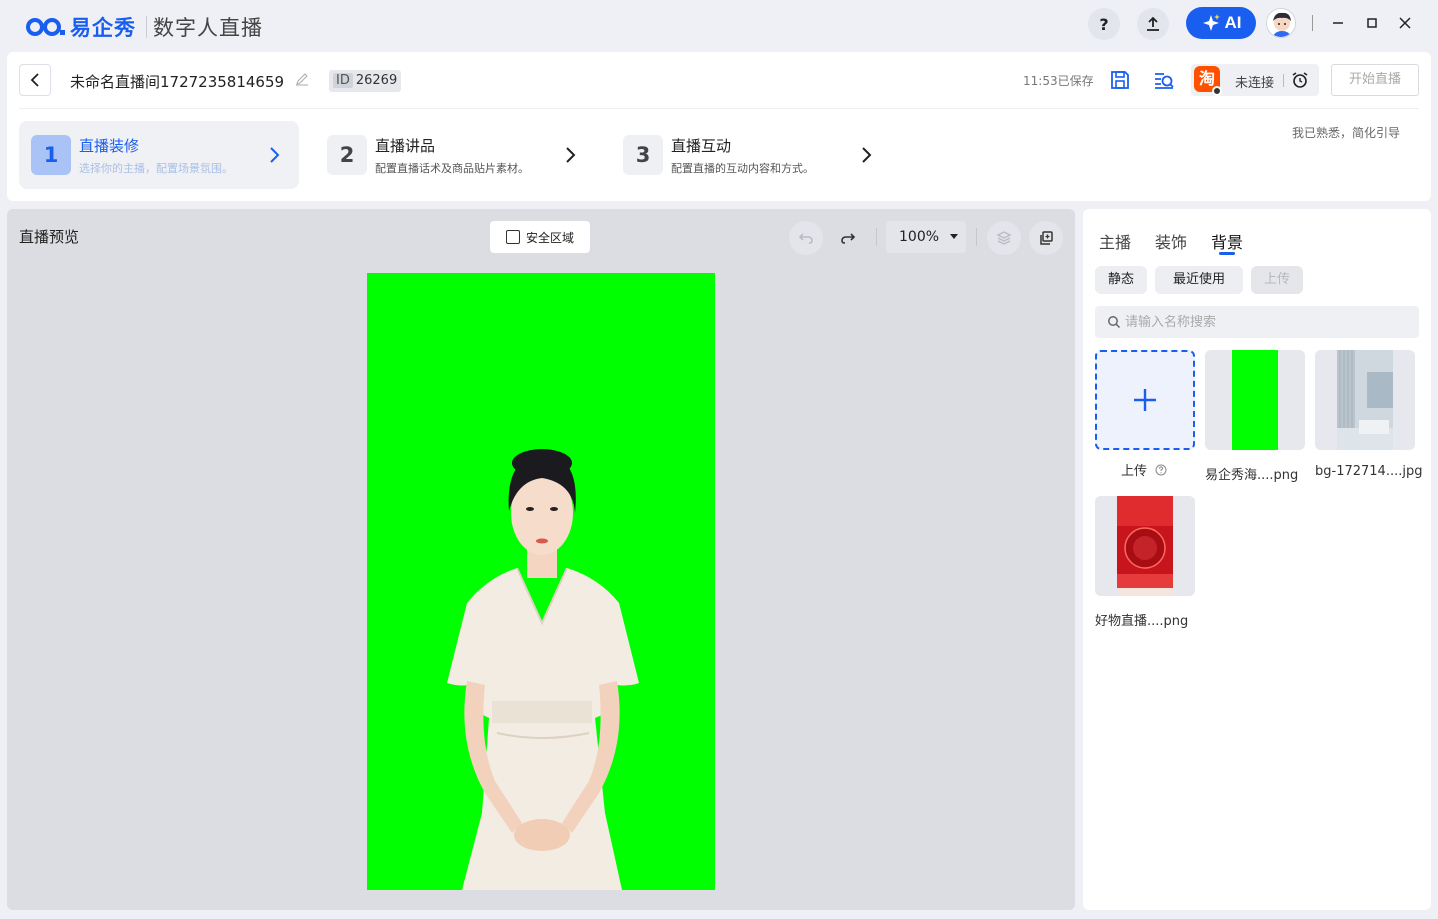 Image resolution: width=1438 pixels, height=919 pixels. What do you see at coordinates (1369, 471) in the screenshot?
I see `asset-label: bg-172714....jpg` at bounding box center [1369, 471].